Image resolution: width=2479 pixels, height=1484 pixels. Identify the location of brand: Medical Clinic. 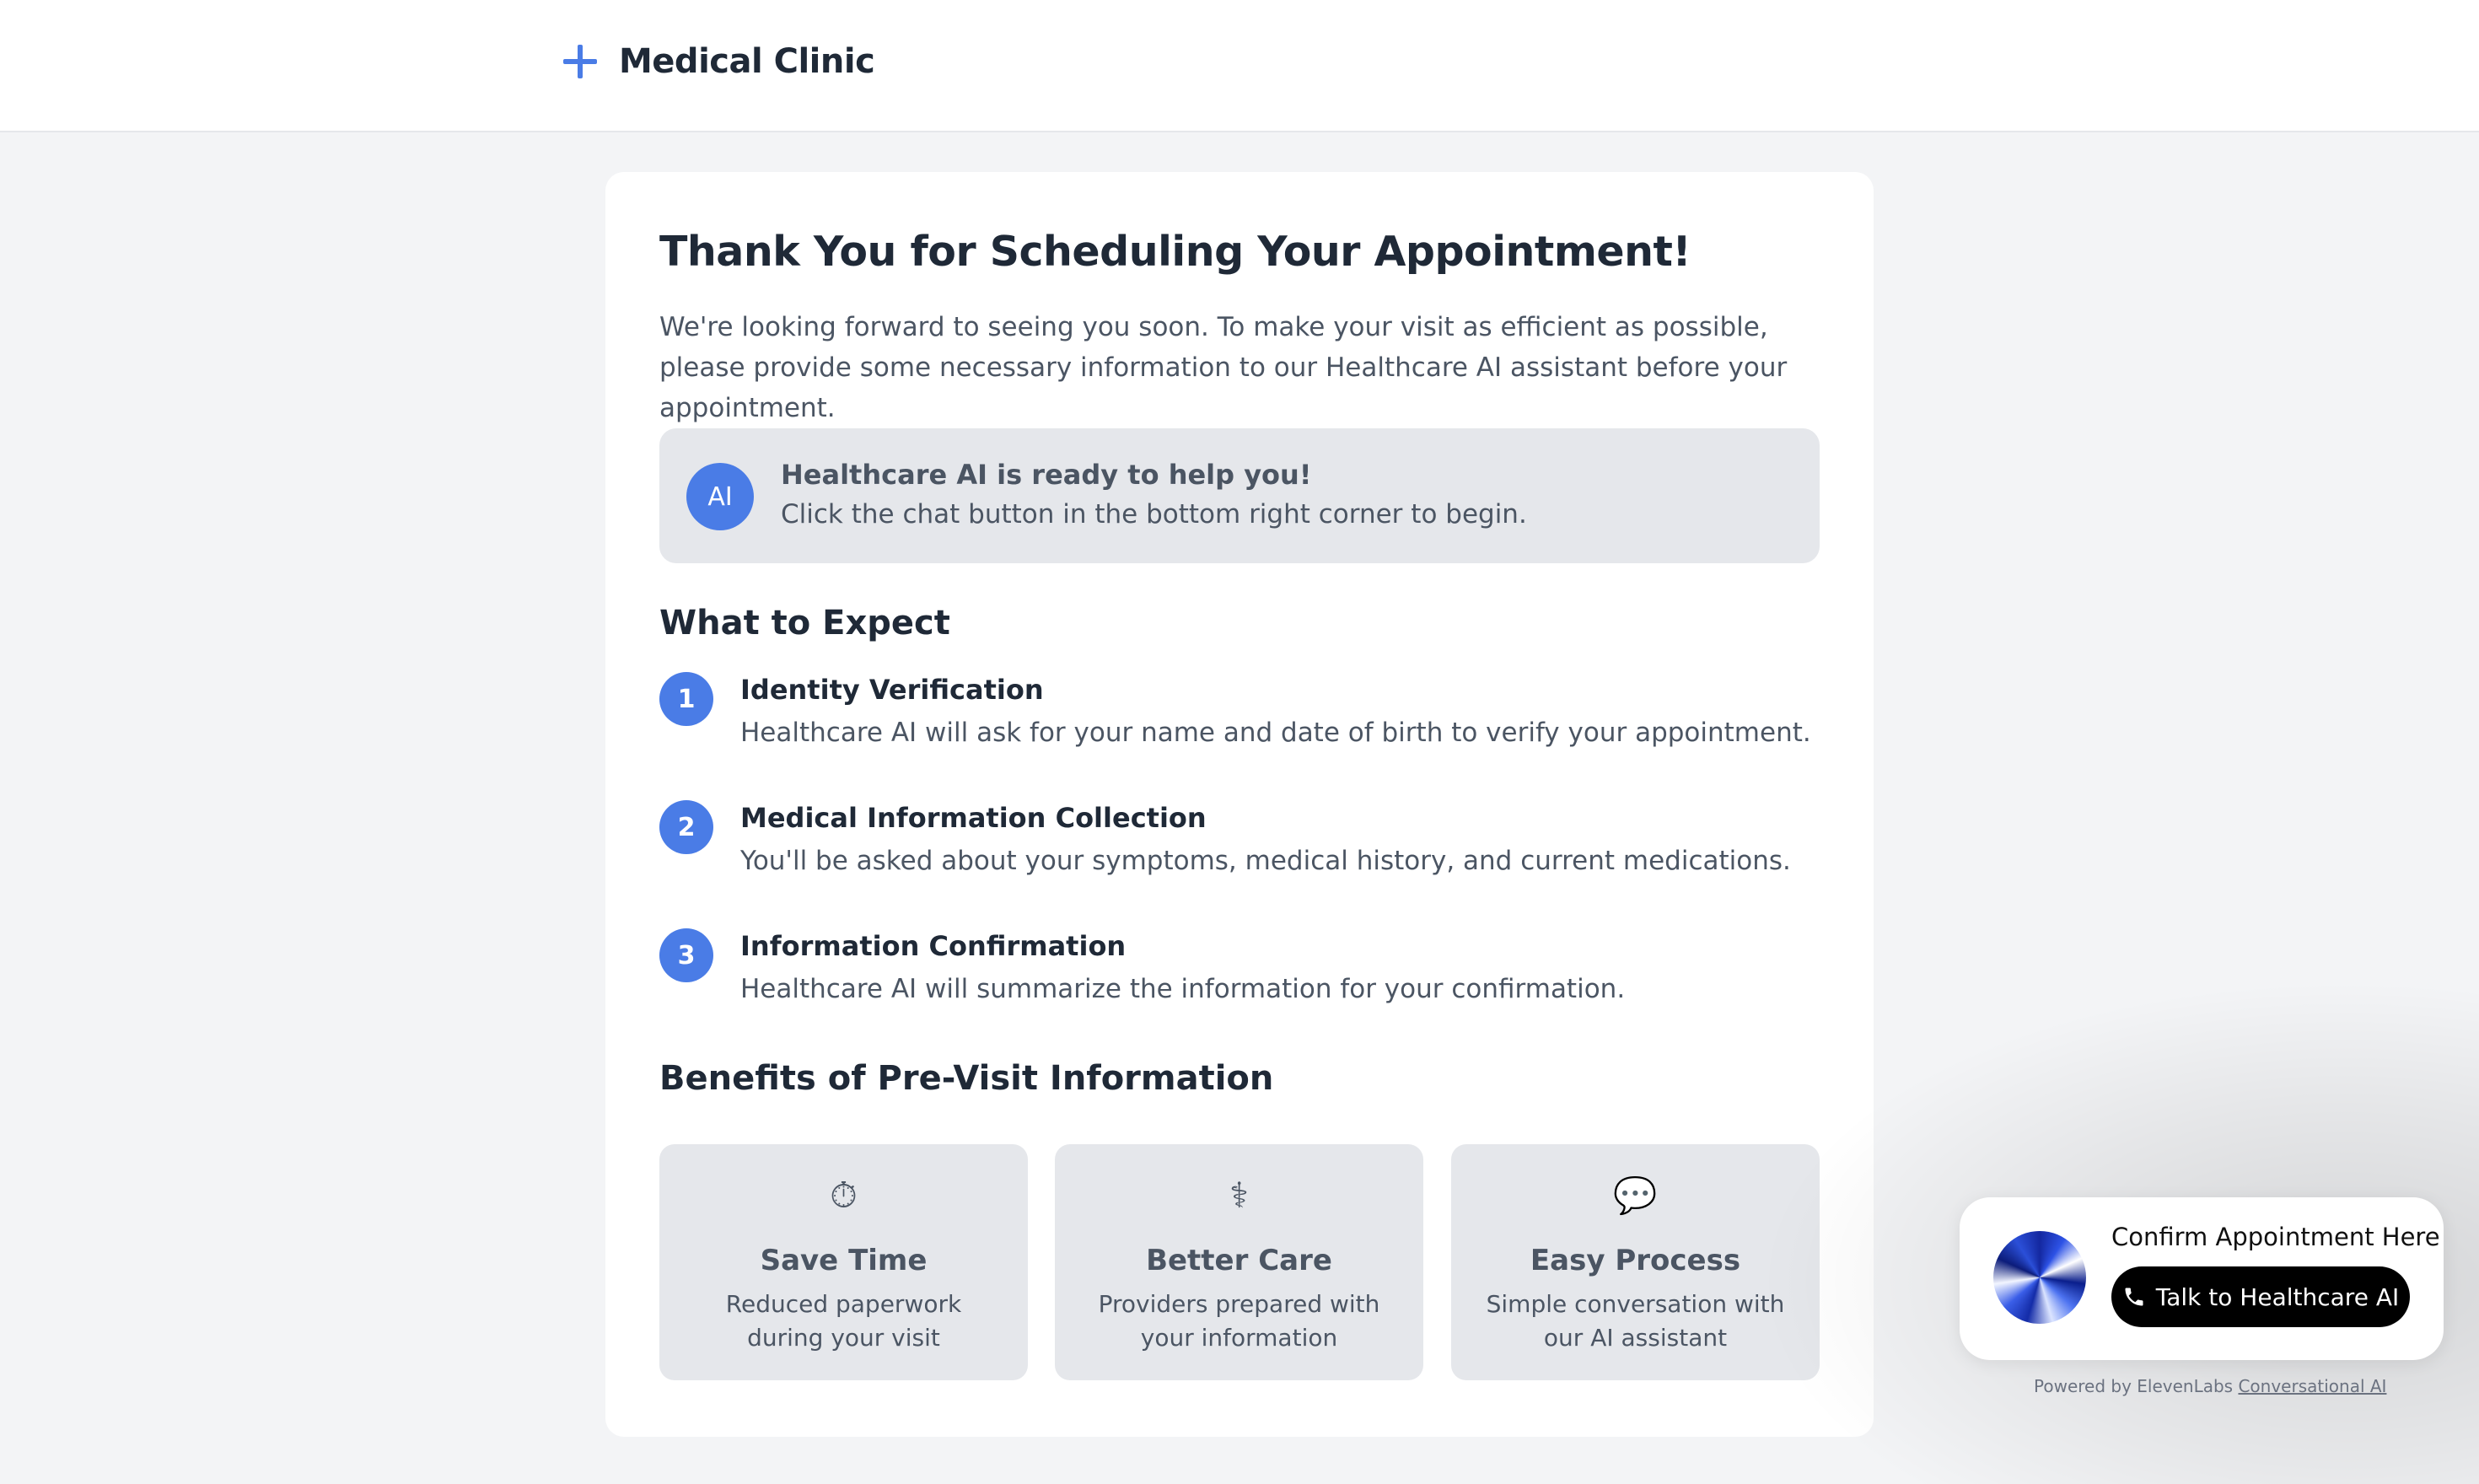
(719, 61).